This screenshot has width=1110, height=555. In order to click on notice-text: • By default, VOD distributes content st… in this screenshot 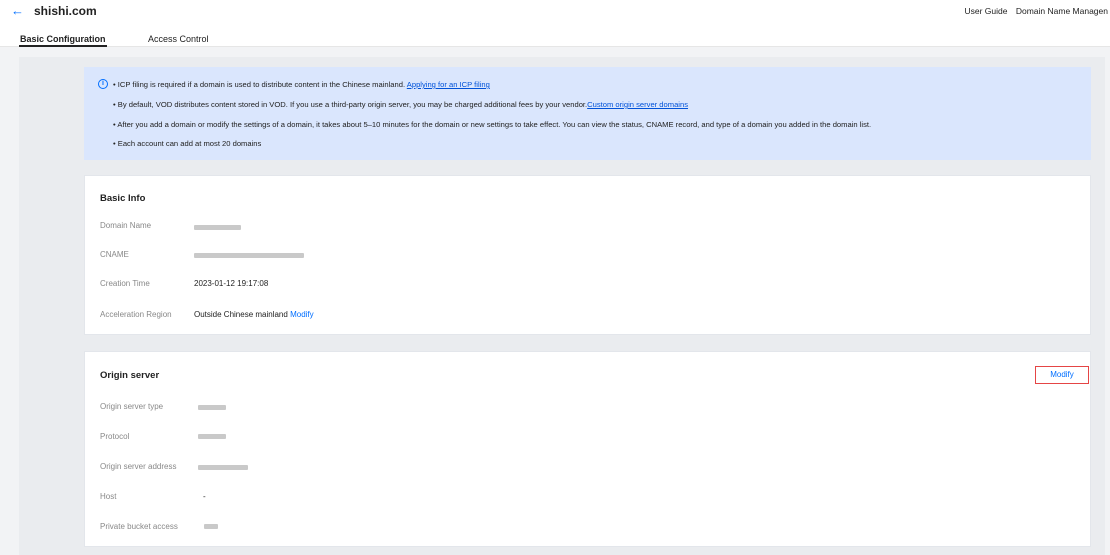, I will do `click(350, 104)`.